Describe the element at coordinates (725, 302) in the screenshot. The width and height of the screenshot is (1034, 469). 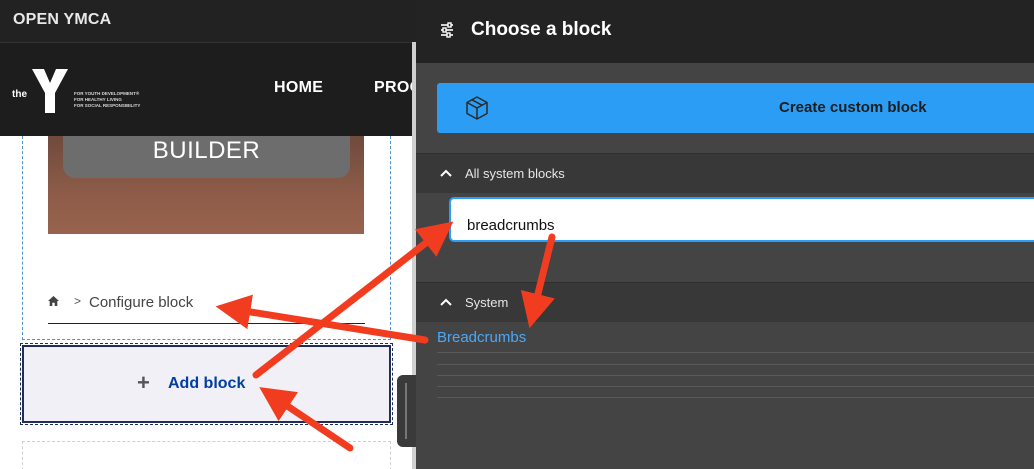
I see `system-category-toggle: System` at that location.